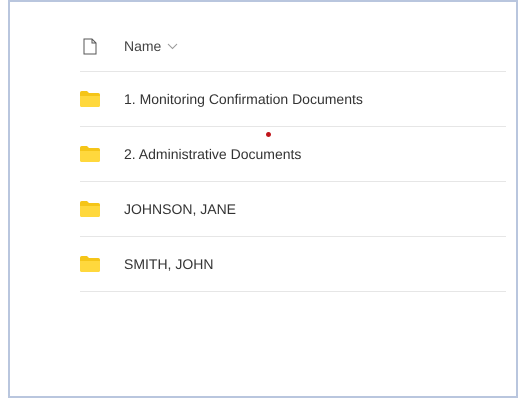 This screenshot has height=402, width=526. I want to click on cursor-dot-icon, so click(268, 134).